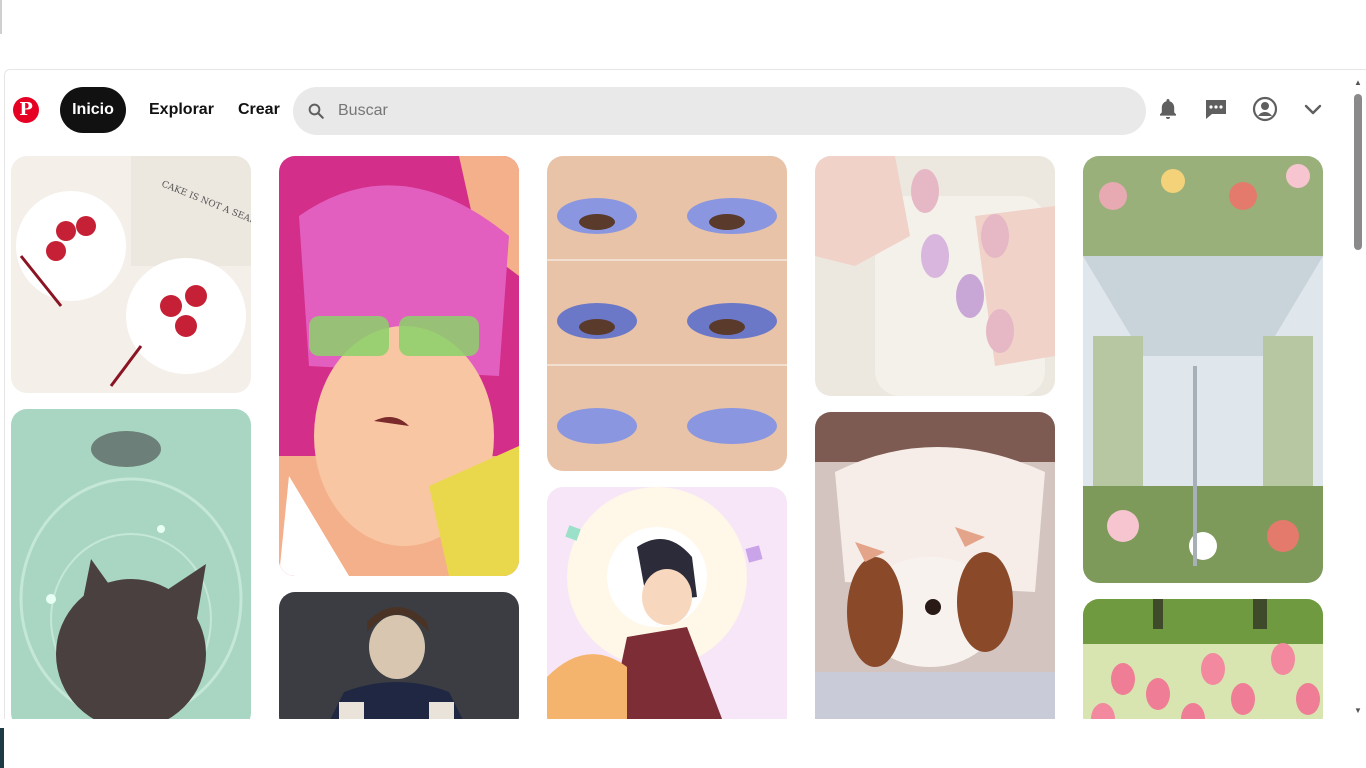 The width and height of the screenshot is (1366, 768). I want to click on scroll-up-arrow-icon: ▲, so click(1358, 83).